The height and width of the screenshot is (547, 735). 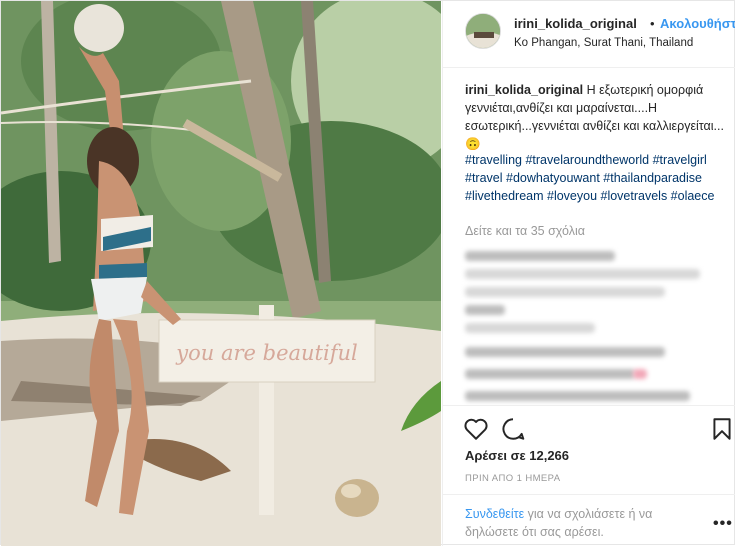 What do you see at coordinates (524, 90) in the screenshot?
I see `caption-username: irini_kolida_original` at bounding box center [524, 90].